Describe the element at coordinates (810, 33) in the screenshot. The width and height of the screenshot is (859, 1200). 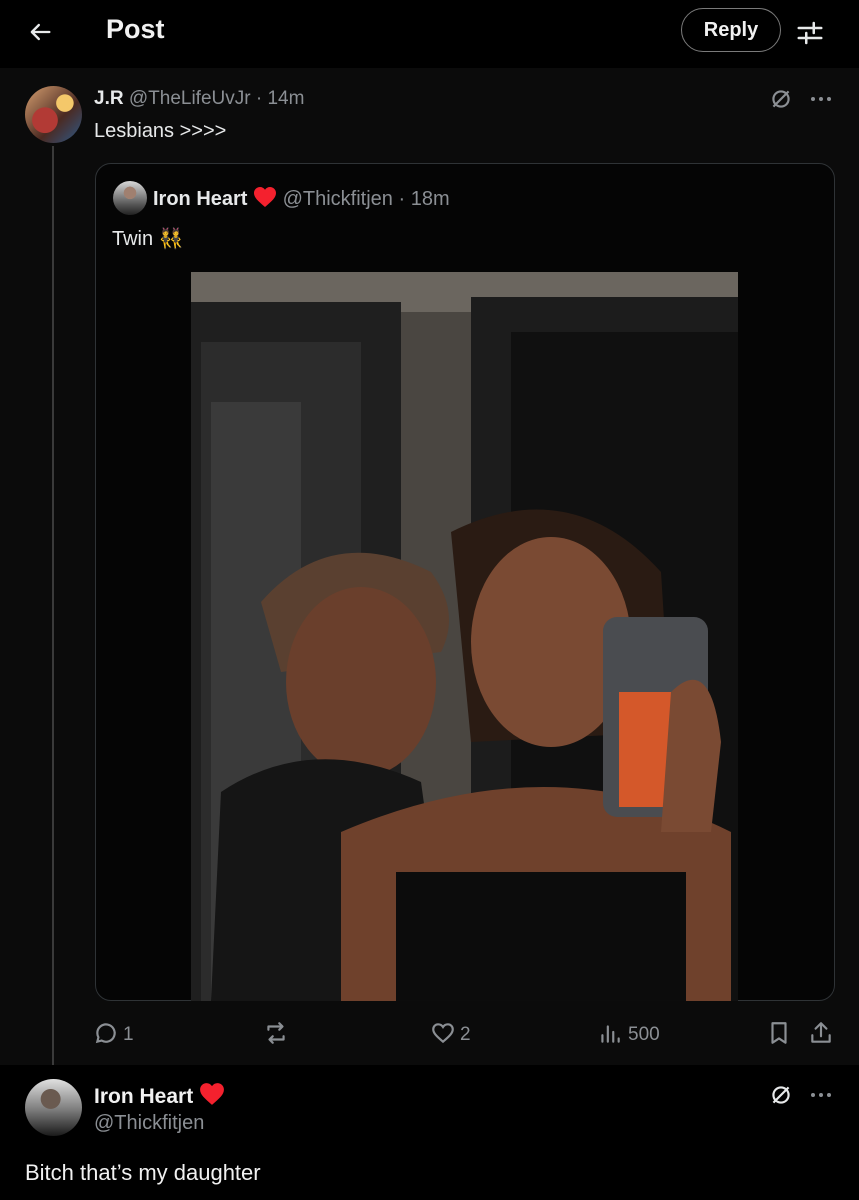
I see `filter-icon` at that location.